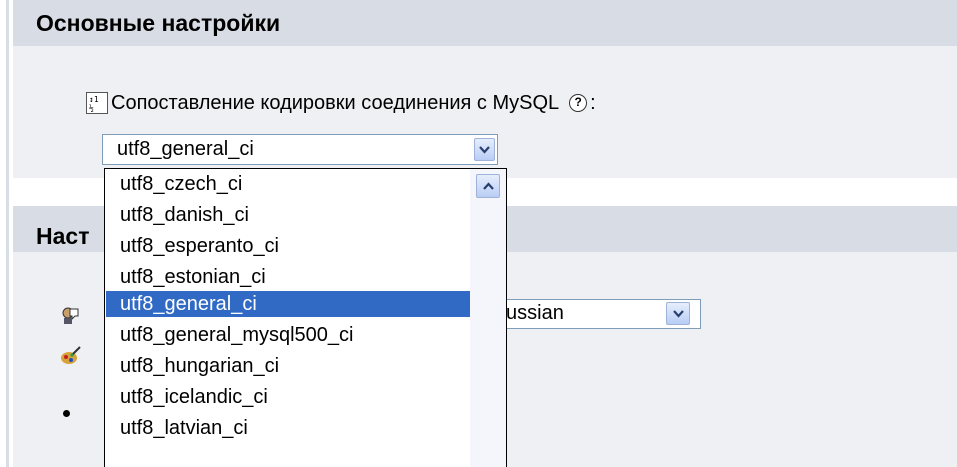  I want to click on collation-select-value: utf8_general_ci, so click(185, 149).